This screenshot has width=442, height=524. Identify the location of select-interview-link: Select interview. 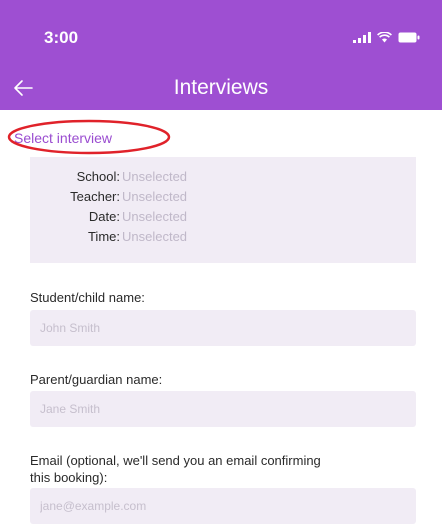
(63, 138).